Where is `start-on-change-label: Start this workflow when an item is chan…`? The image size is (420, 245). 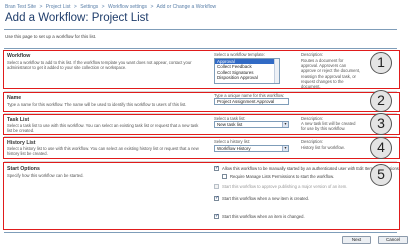 start-on-change-label: Start this workflow when an item is chan… is located at coordinates (263, 216).